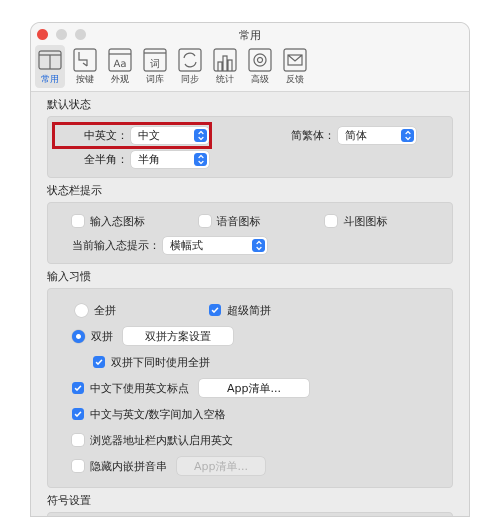 Image resolution: width=500 pixels, height=517 pixels. What do you see at coordinates (42, 34) in the screenshot?
I see `close-button` at bounding box center [42, 34].